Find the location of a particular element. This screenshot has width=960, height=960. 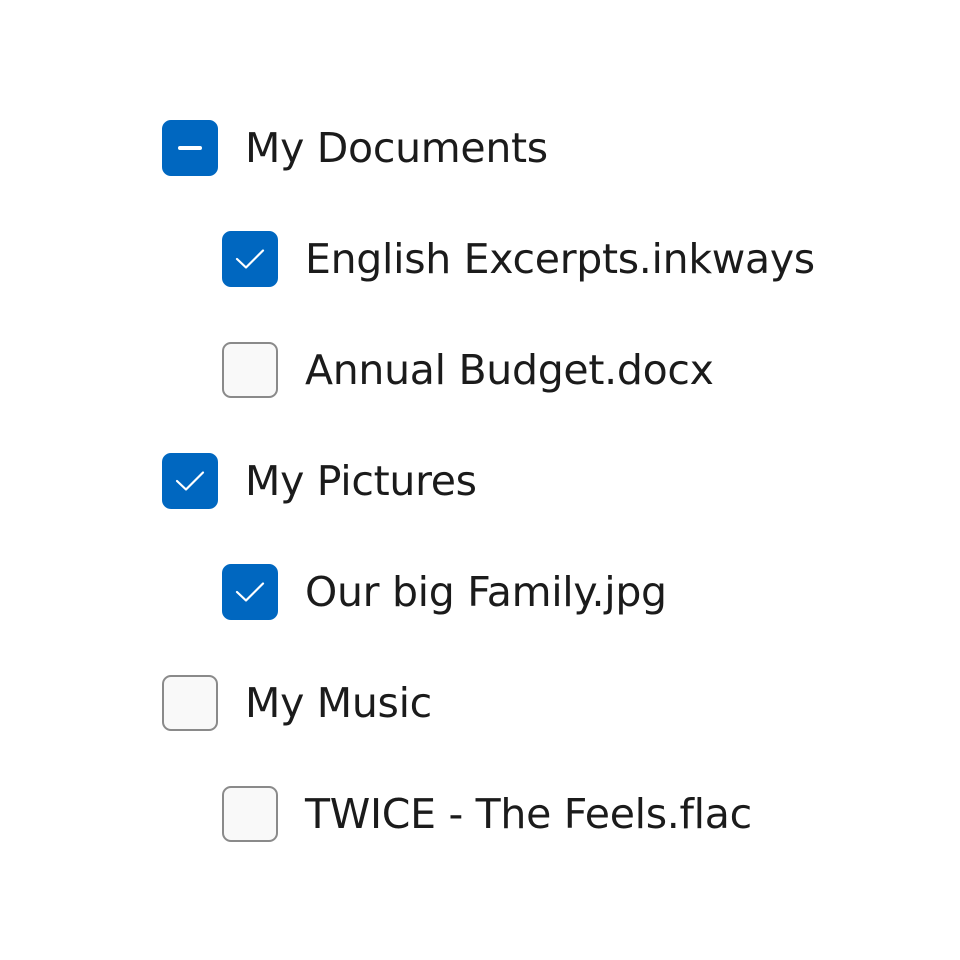

checkbox-row-our-big-family: Our big Family.jpg is located at coordinates (444, 592).